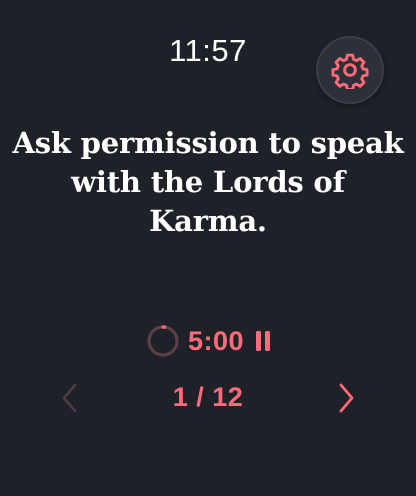  Describe the element at coordinates (263, 341) in the screenshot. I see `pause-button` at that location.